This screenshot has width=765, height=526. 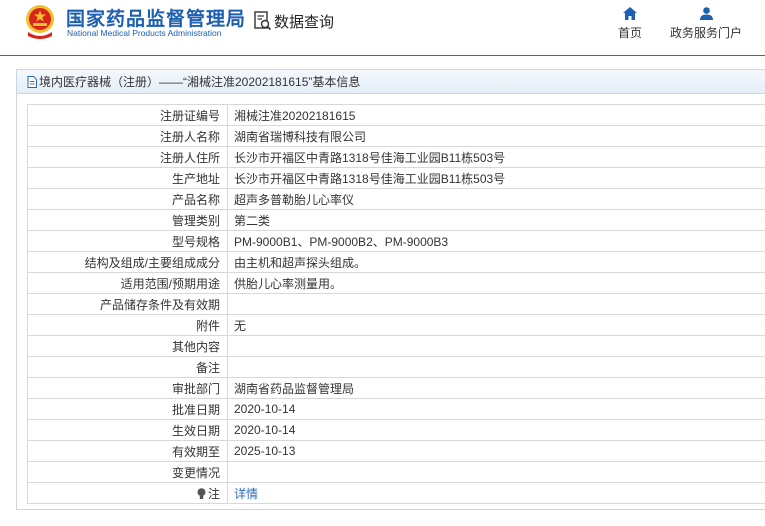 I want to click on row-value: 湖南省瑞博科技有限公司, so click(x=496, y=136).